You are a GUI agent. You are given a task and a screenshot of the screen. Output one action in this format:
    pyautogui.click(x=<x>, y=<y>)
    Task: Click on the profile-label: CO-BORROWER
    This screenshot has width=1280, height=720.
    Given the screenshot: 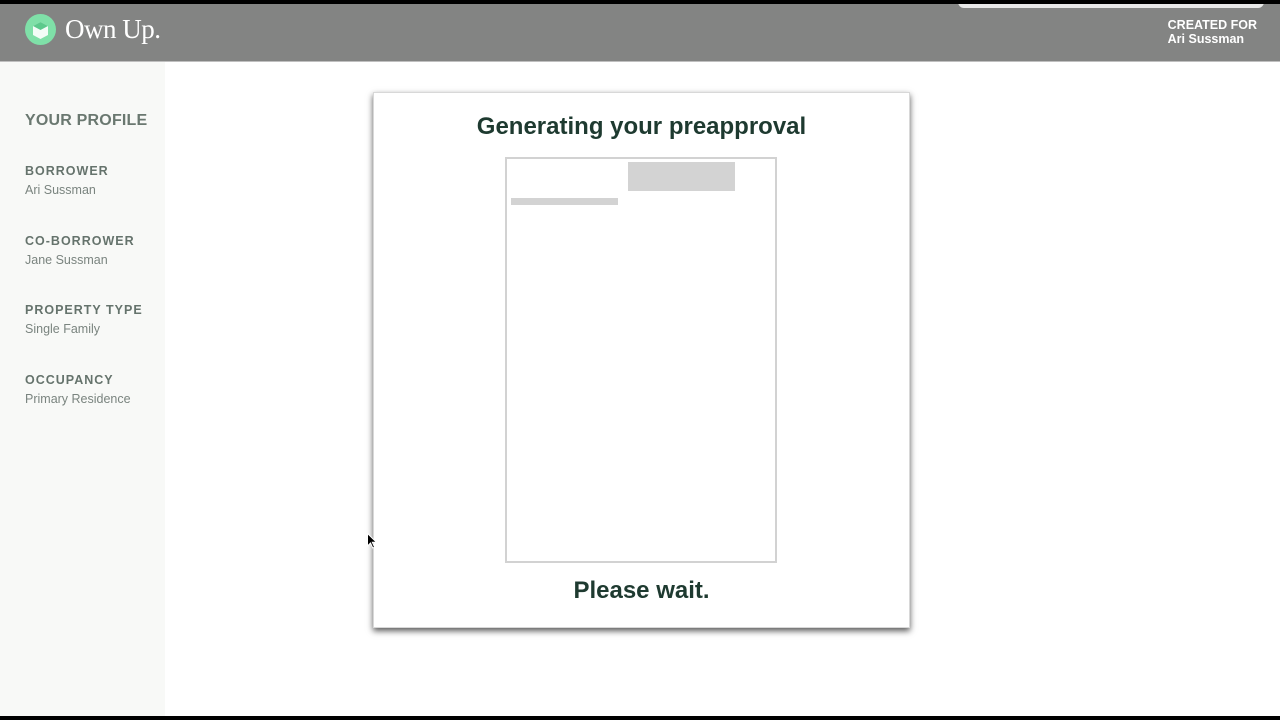 What is the action you would take?
    pyautogui.click(x=80, y=241)
    